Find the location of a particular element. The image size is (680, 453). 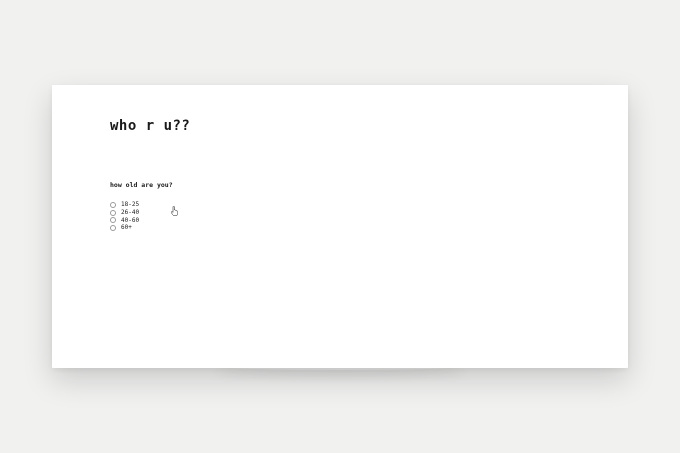

hand-pointer-icon is located at coordinates (174, 211).